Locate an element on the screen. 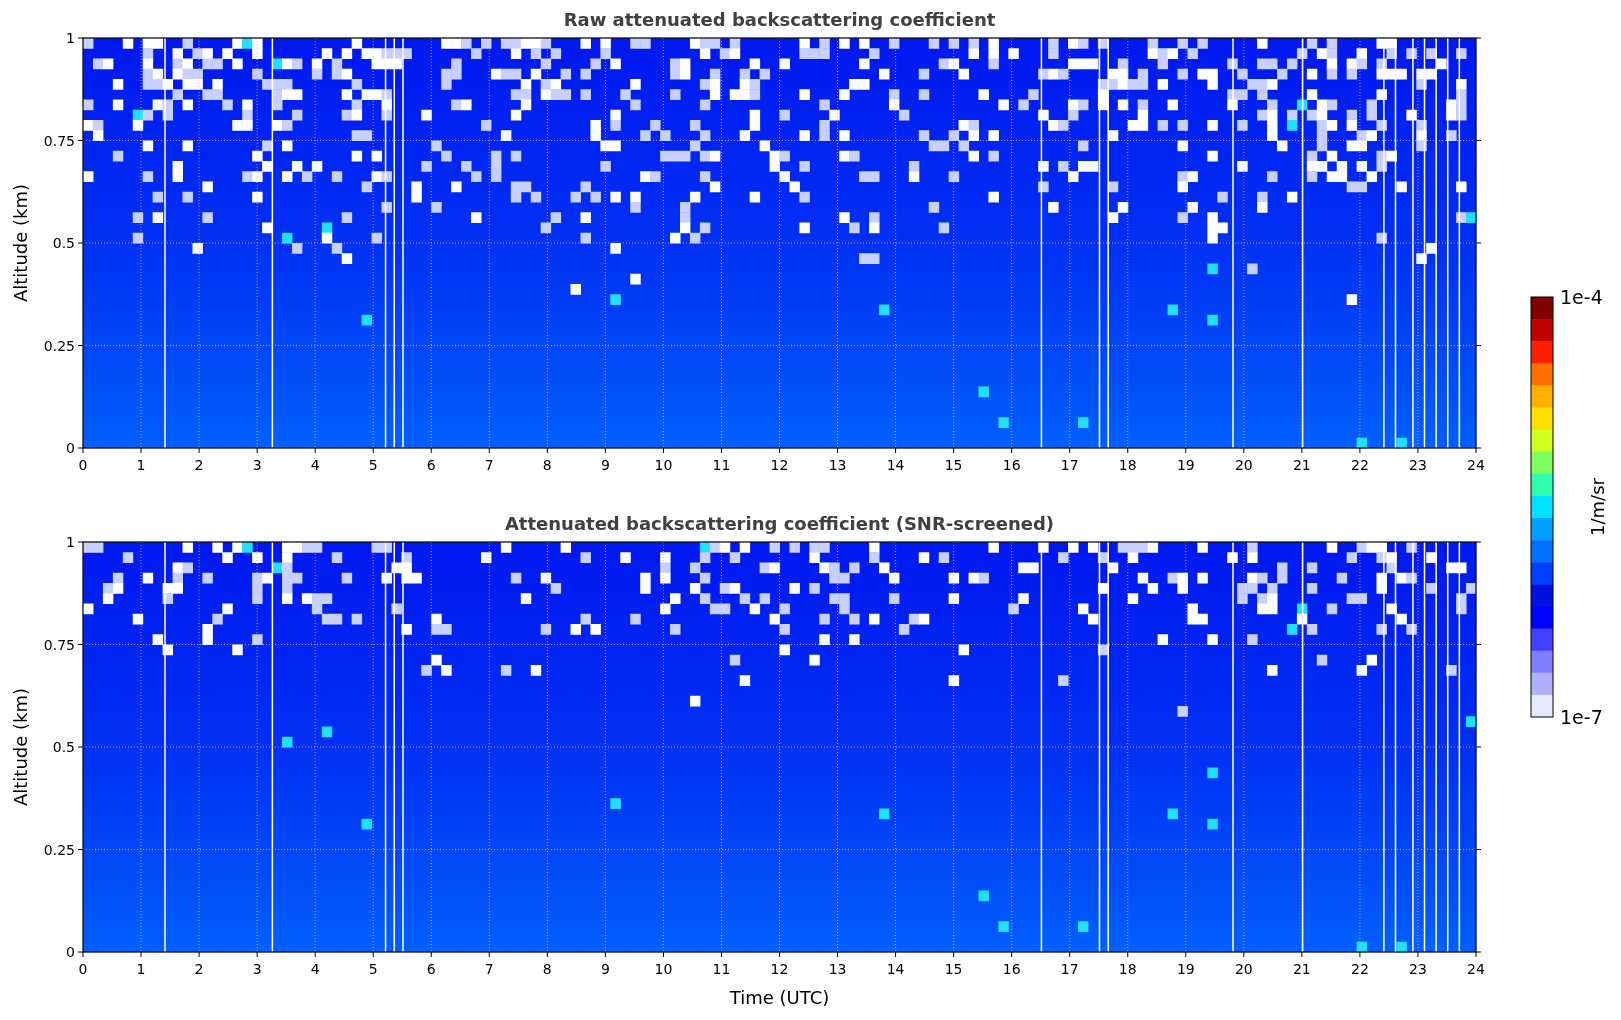 Image resolution: width=1621 pixels, height=1020 pixels. colorbar-tick-label: 1e-7 is located at coordinates (1581, 717).